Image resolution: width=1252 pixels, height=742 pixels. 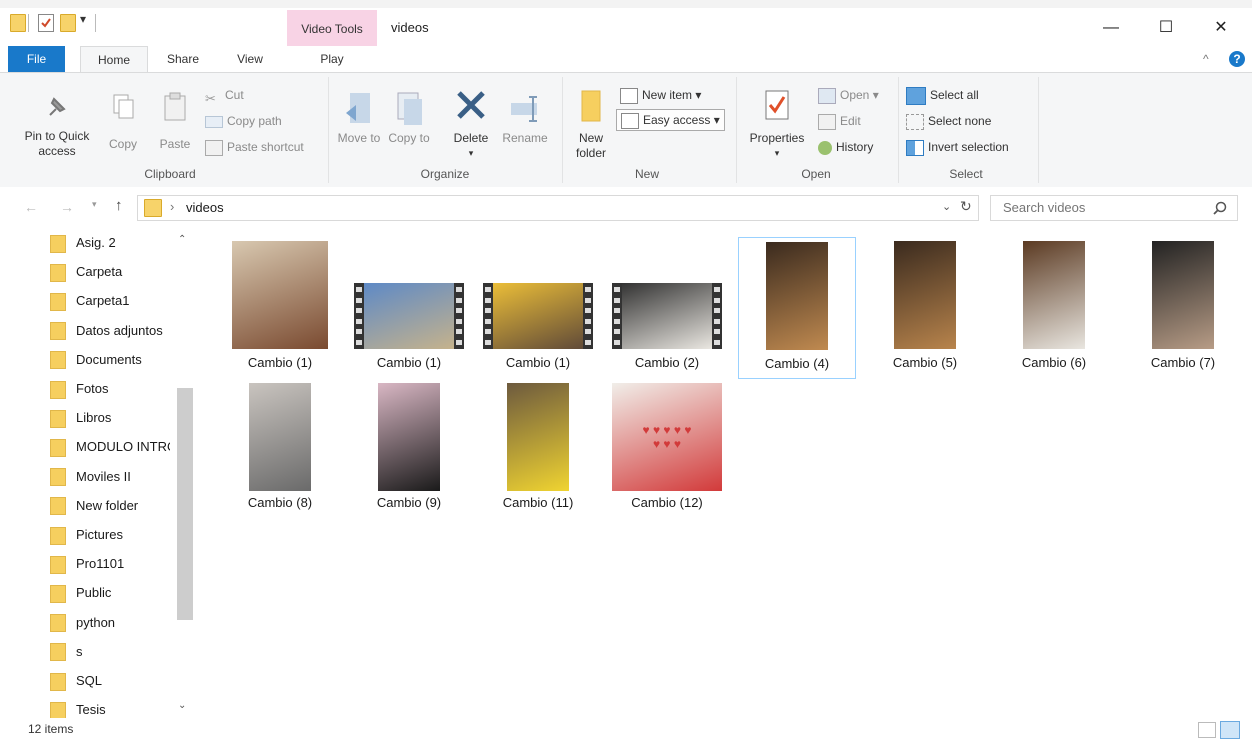 I want to click on address-bar: › videos ⌄ ↻, so click(x=558, y=208).